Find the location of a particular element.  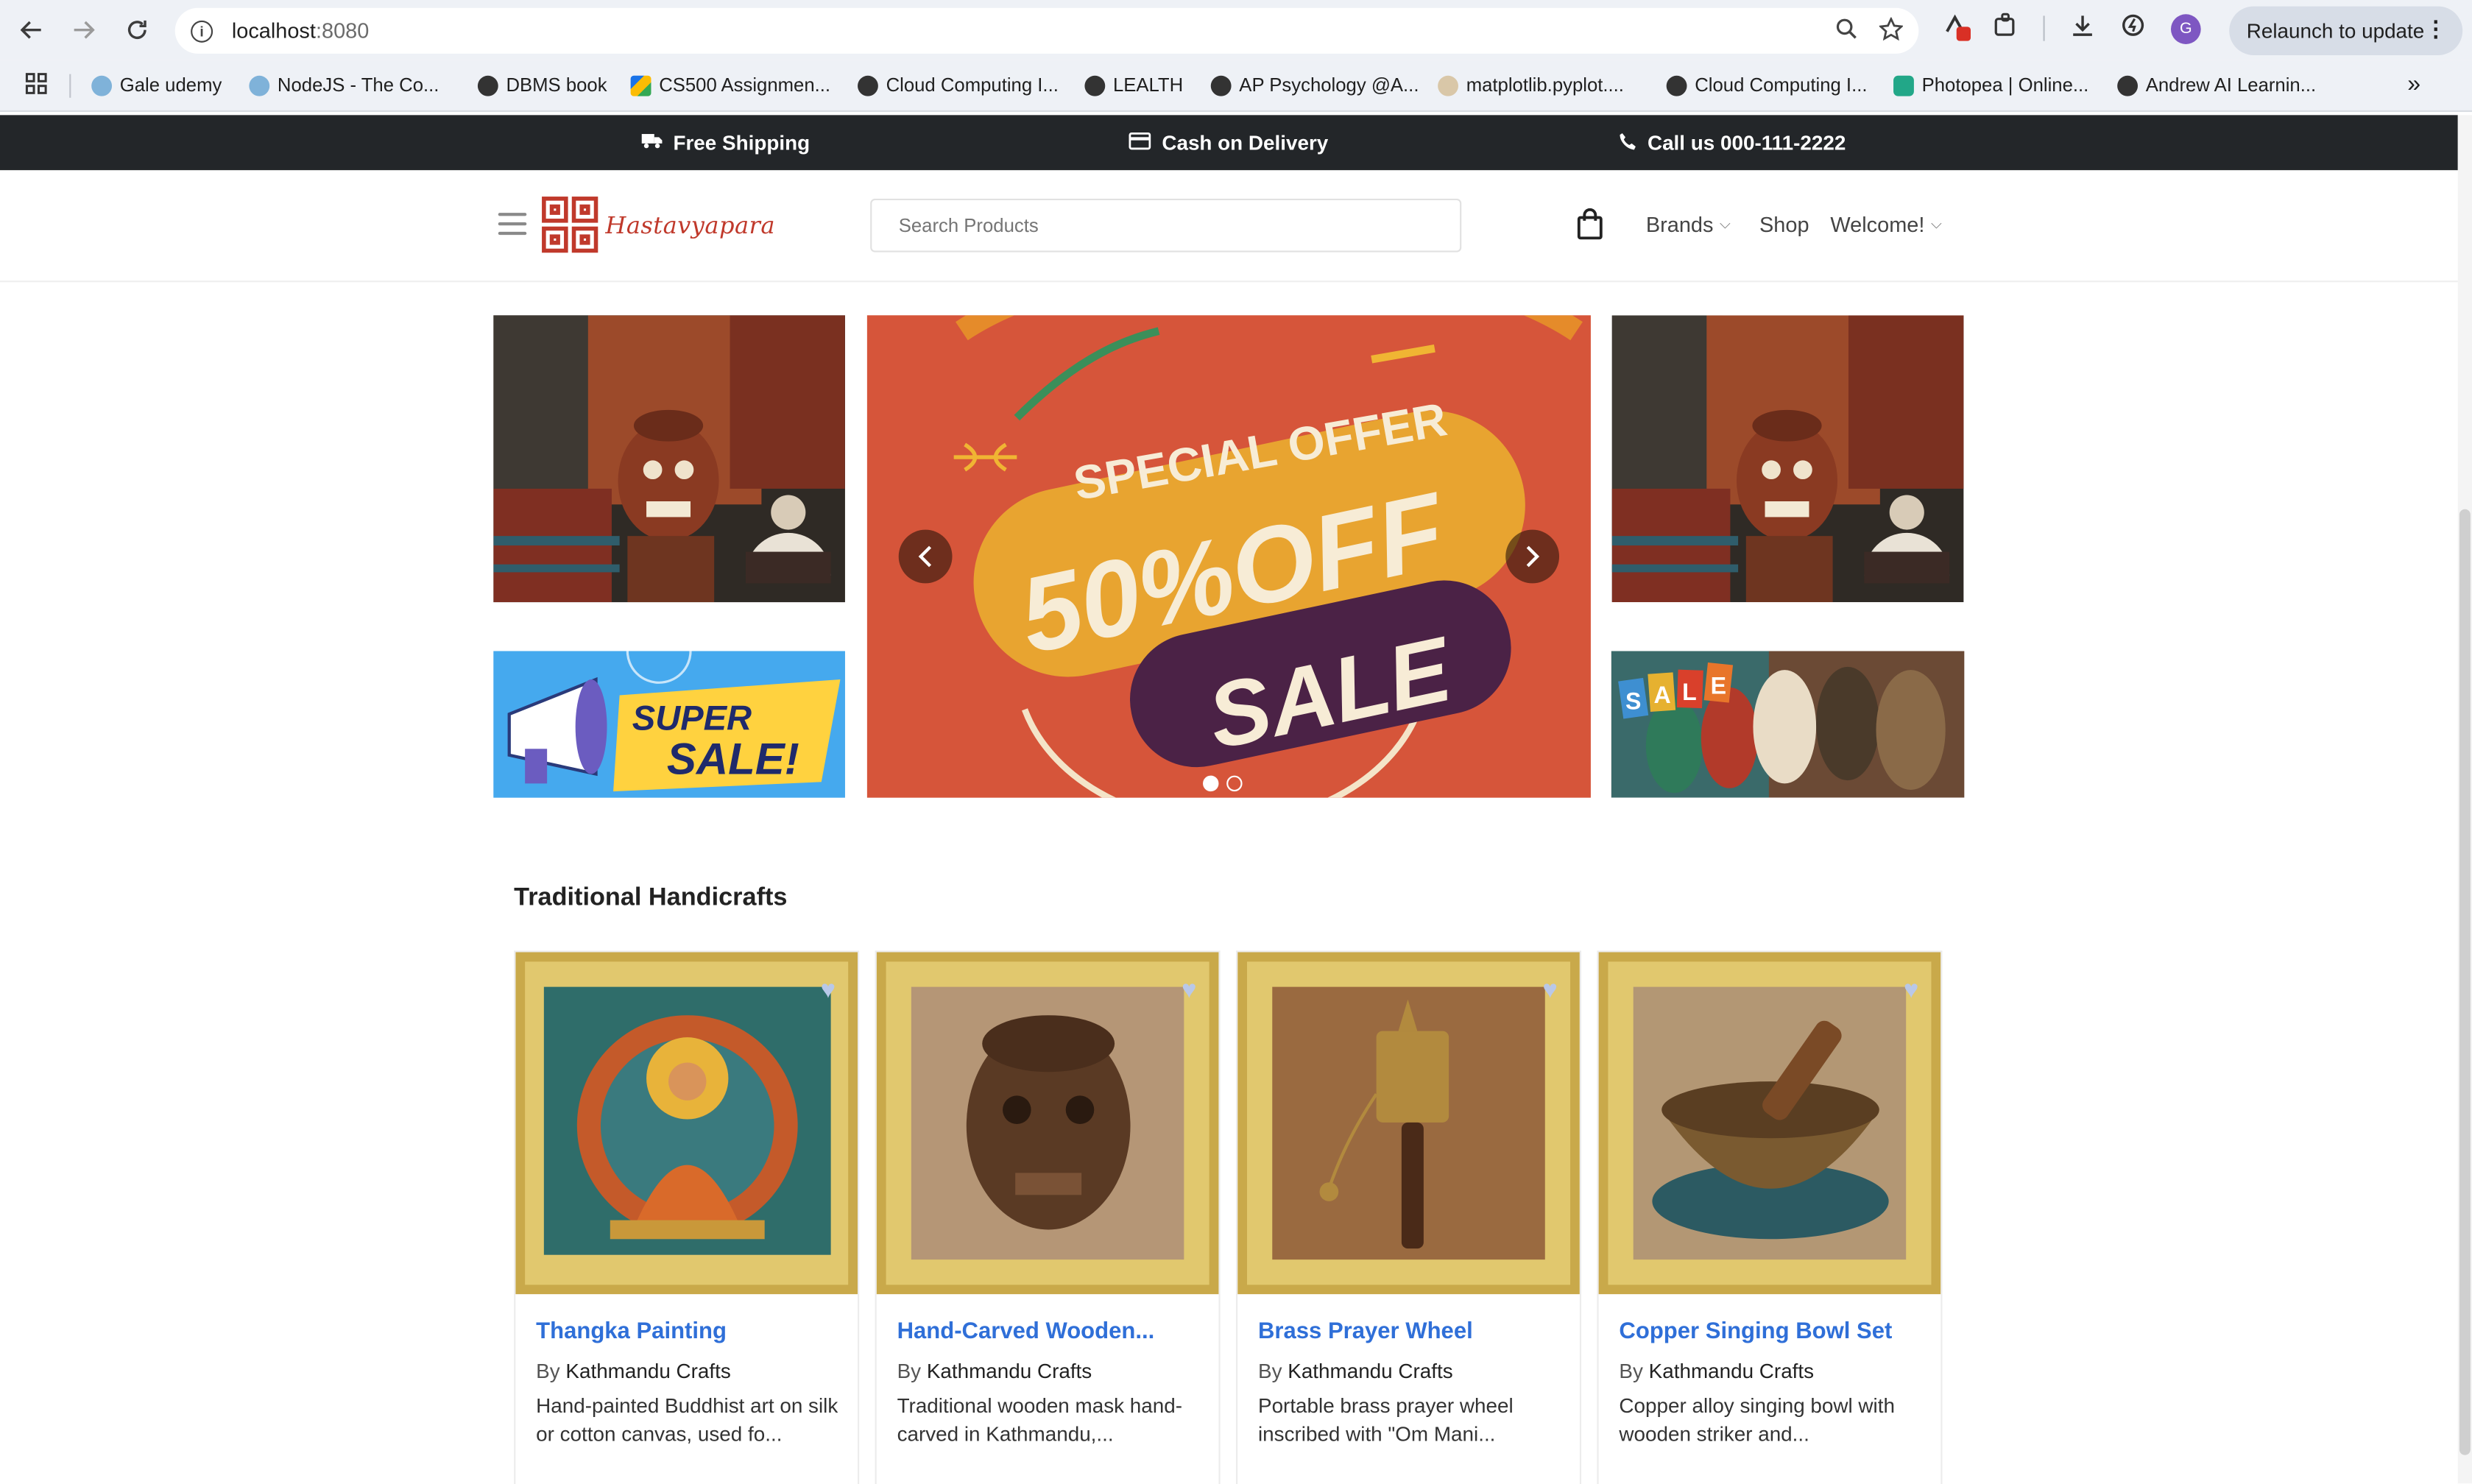

svg-text: A is located at coordinates (1663, 695).